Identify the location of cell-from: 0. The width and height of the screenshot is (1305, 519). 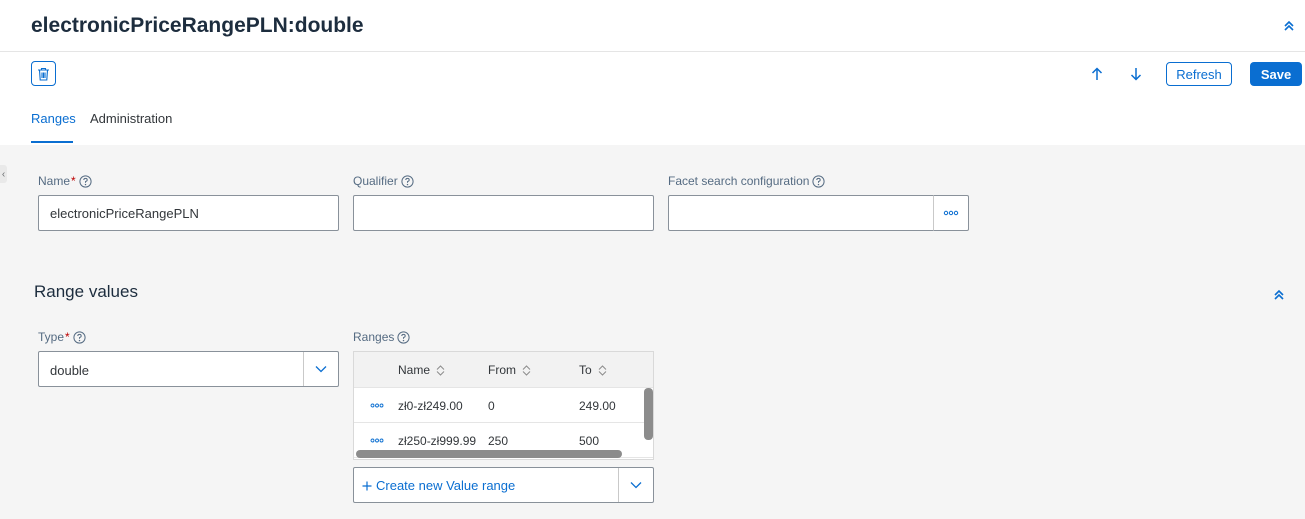
(491, 406).